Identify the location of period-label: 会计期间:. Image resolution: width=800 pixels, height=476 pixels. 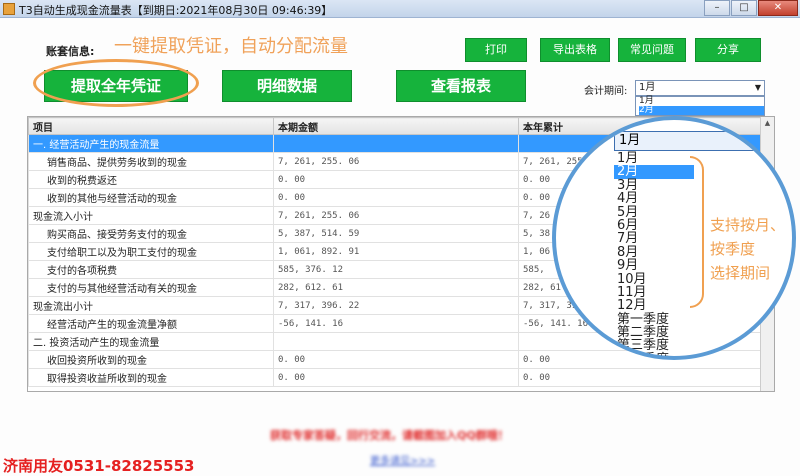
(606, 91).